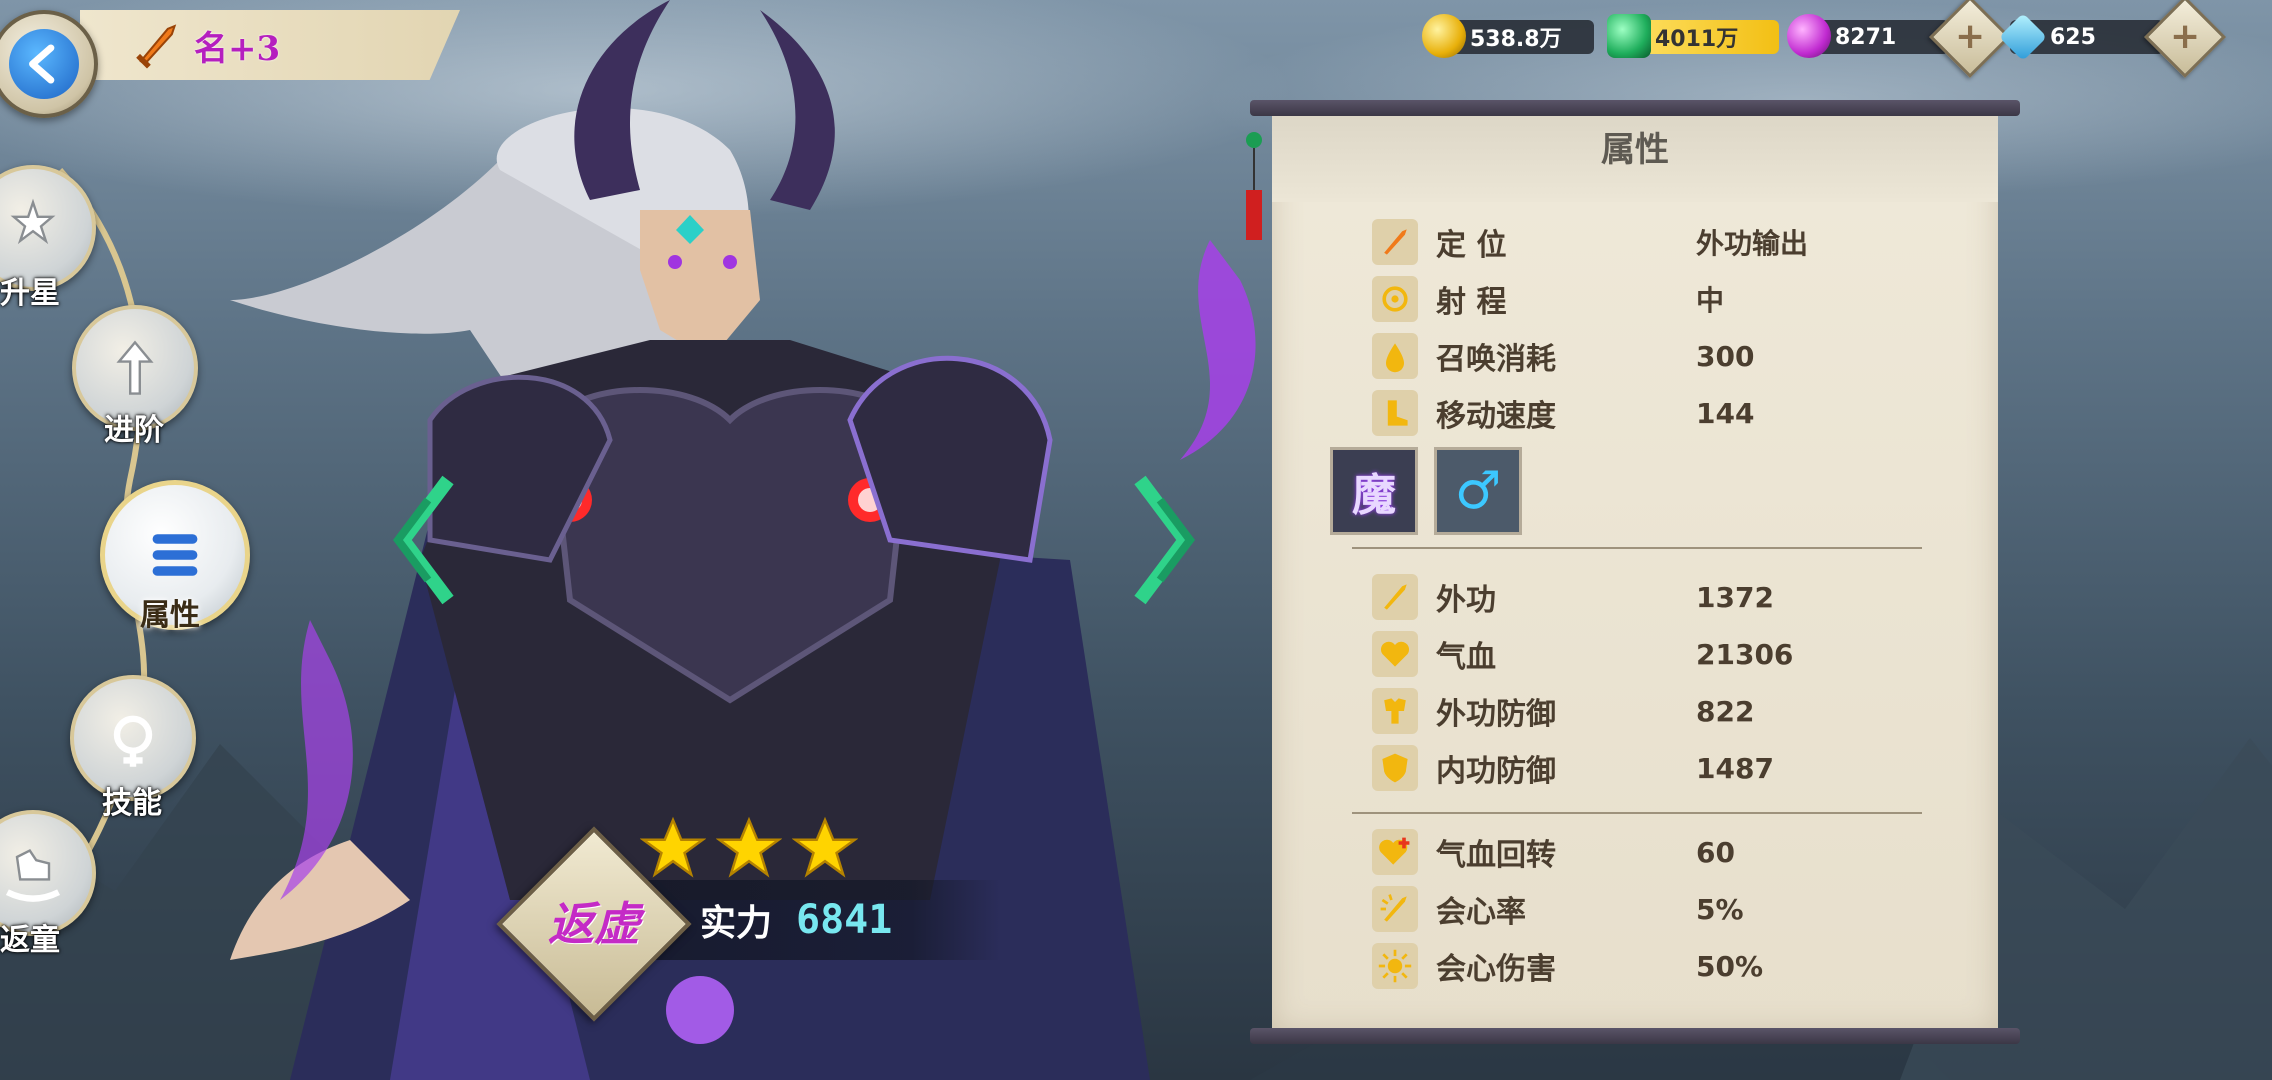 This screenshot has width=2272, height=1080. What do you see at coordinates (1563, 711) in the screenshot?
I see `attr-row-phys-def: 外功防御 822` at bounding box center [1563, 711].